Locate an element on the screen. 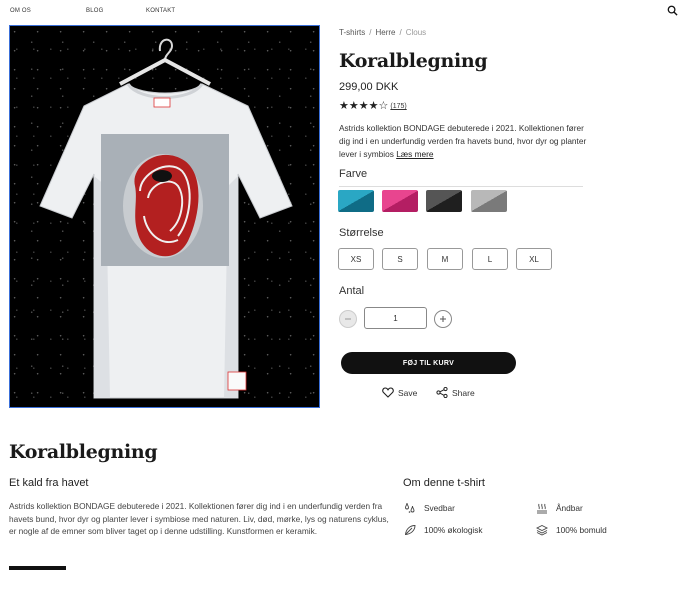  size-option-xl: XL is located at coordinates (534, 259).